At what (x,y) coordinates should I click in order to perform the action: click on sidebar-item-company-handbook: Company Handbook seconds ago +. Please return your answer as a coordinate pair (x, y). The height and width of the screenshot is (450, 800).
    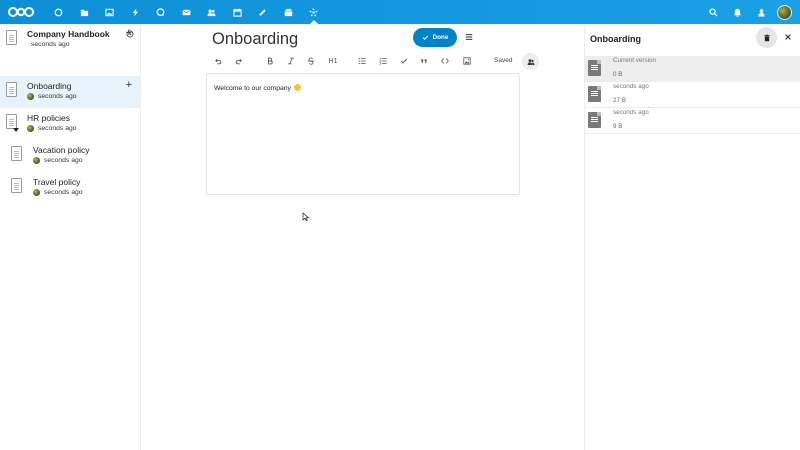
    Looking at the image, I should click on (70, 40).